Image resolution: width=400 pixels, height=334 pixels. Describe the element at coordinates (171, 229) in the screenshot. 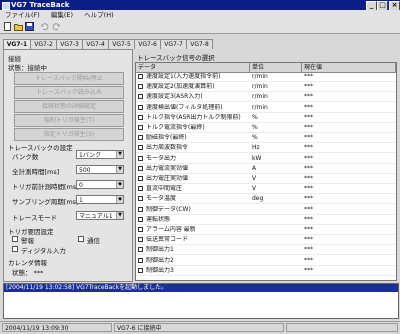

I see `signal-name: アラーム内容 最新` at that location.